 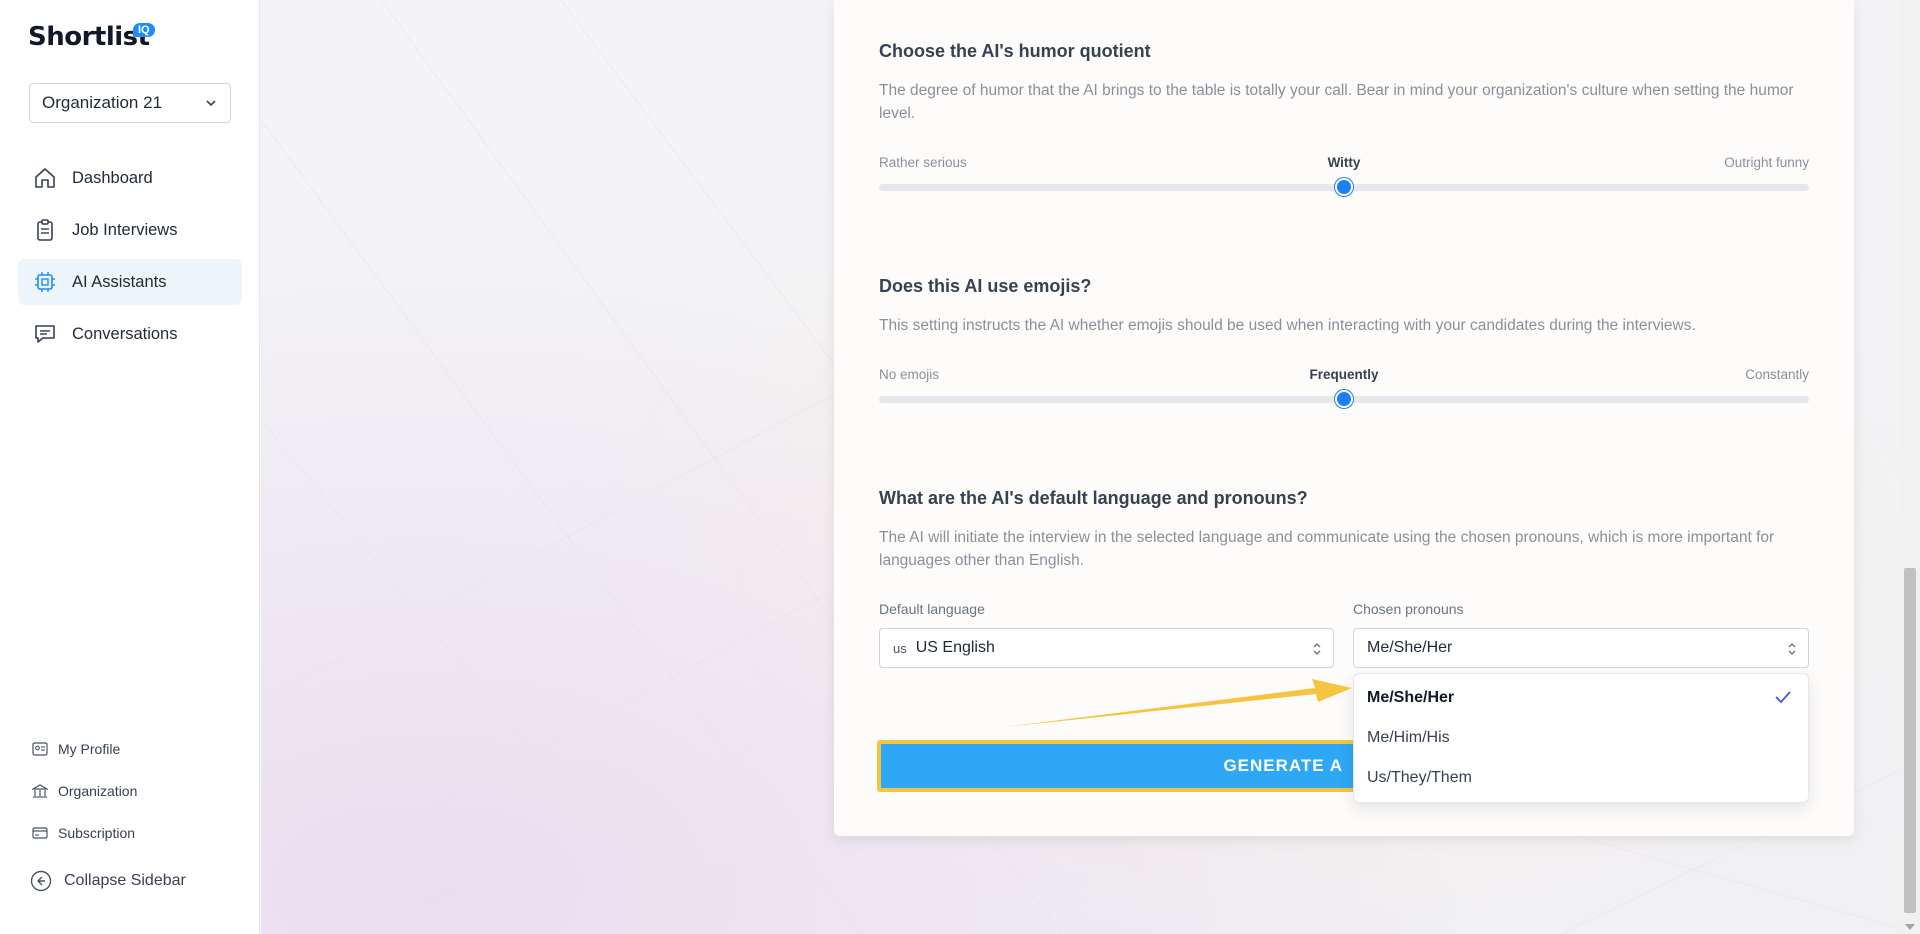 I want to click on humor-slider-labels: Rather serious Witty Outright funny, so click(x=1344, y=165).